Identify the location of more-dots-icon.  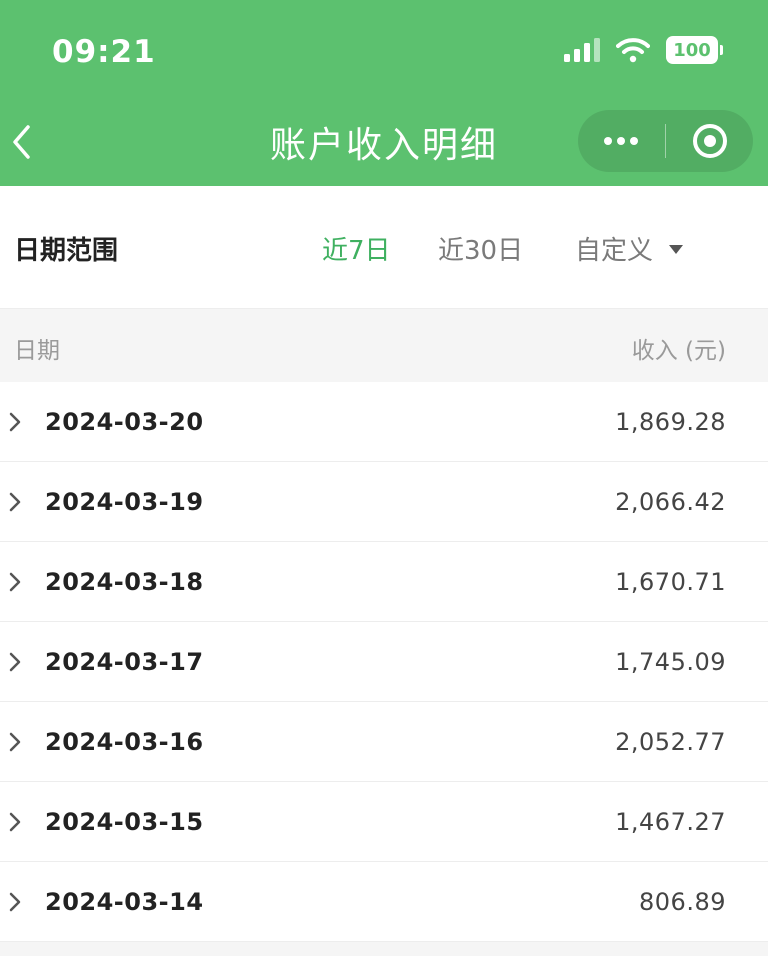
(621, 141).